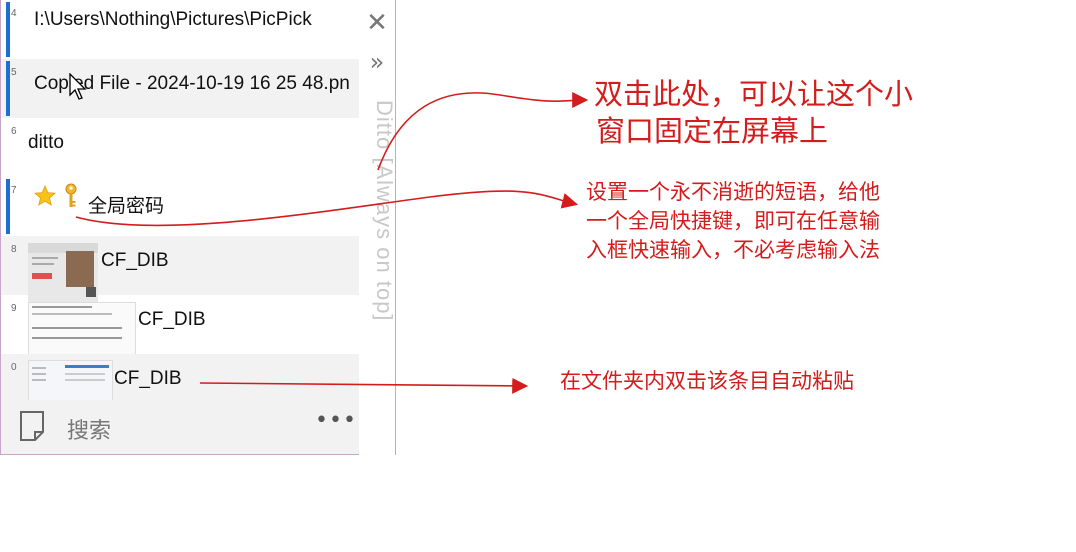  Describe the element at coordinates (712, 131) in the screenshot. I see `annotation-line: 窗口固定在屏幕上` at that location.